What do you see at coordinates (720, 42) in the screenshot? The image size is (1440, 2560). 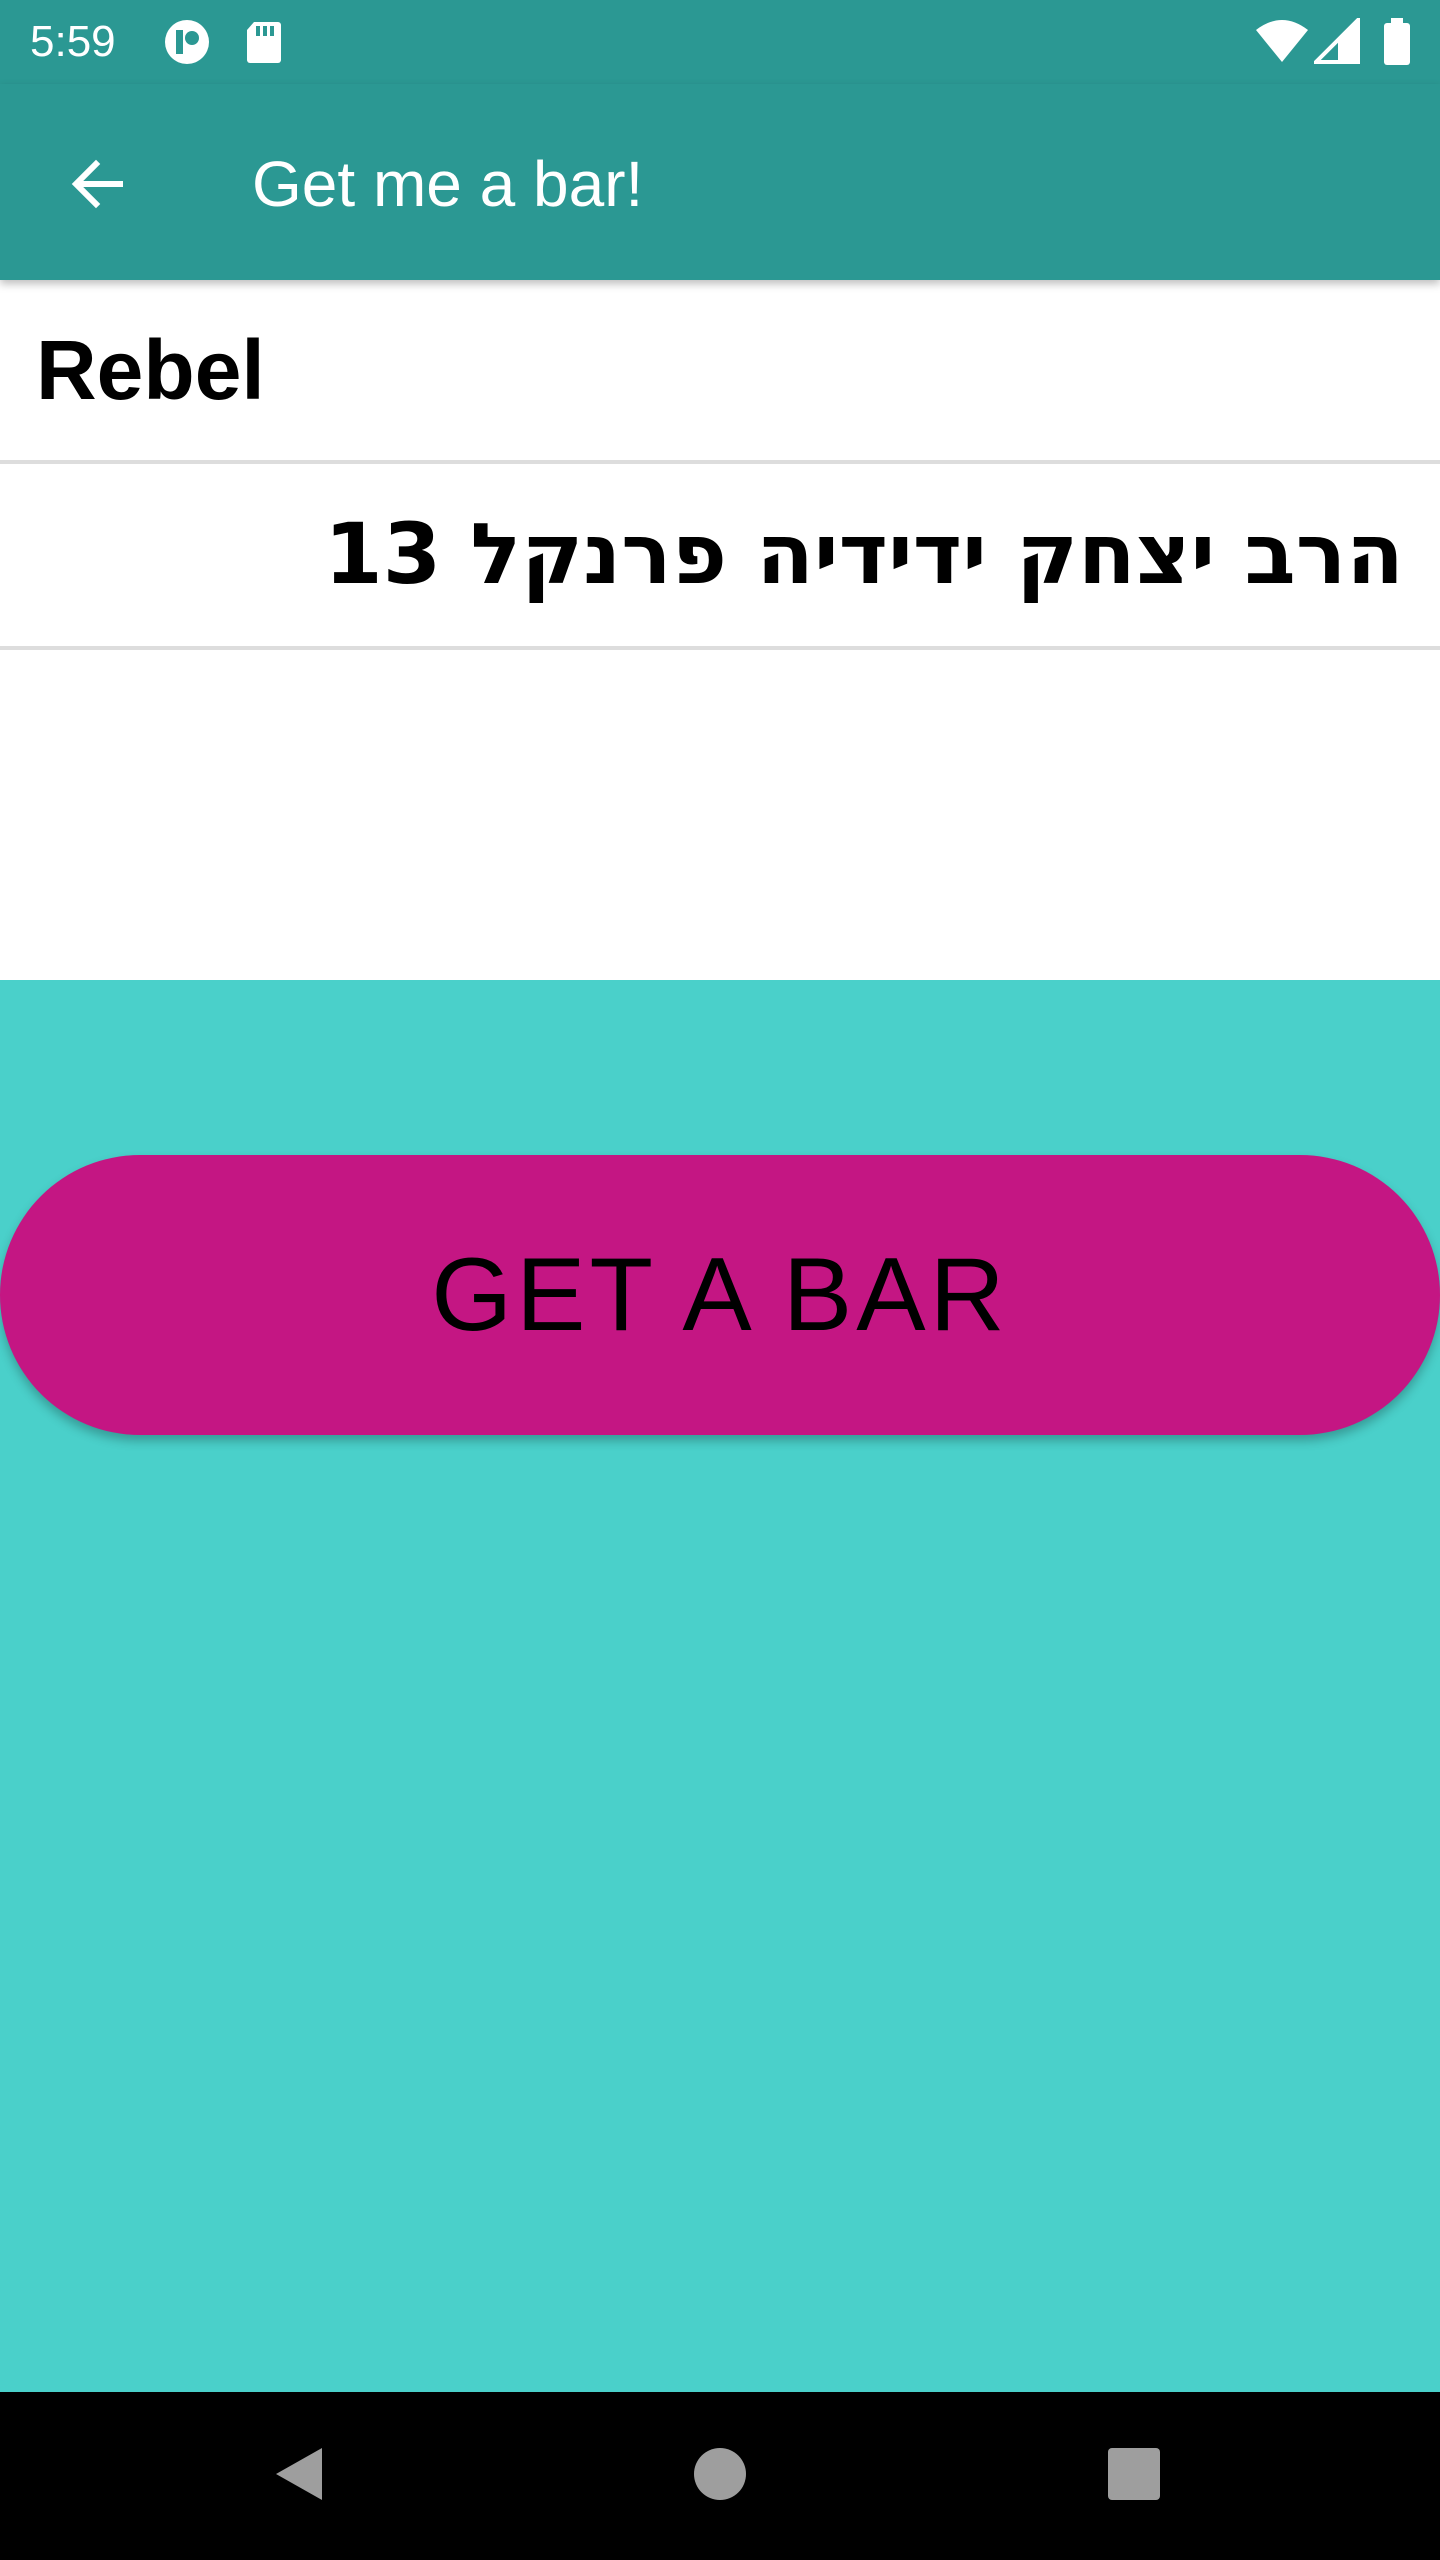 I see `status-bar: 5:59` at bounding box center [720, 42].